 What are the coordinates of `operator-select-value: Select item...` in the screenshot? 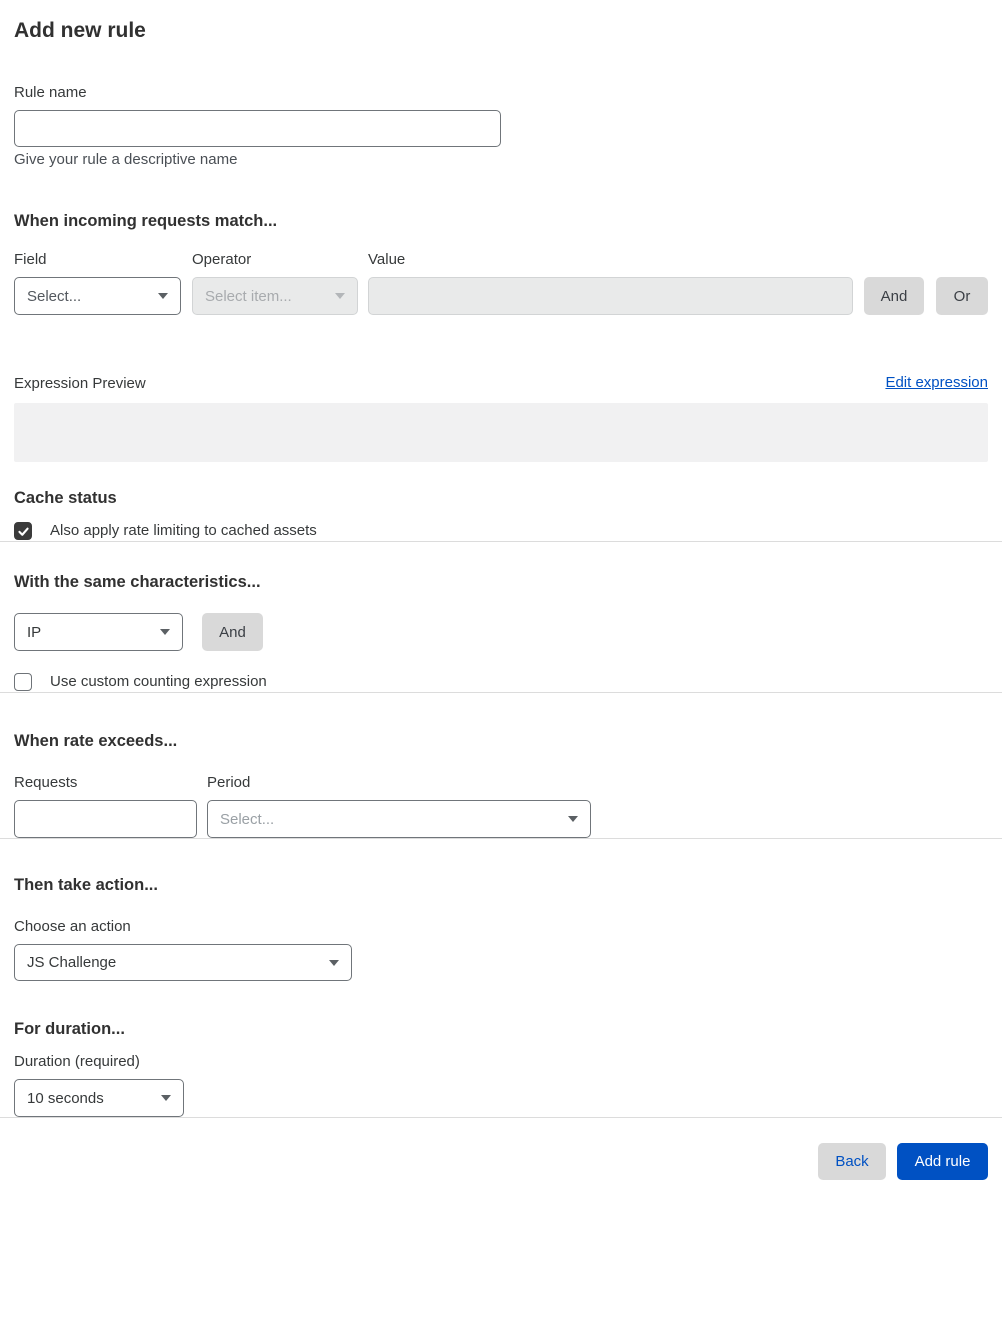 It's located at (248, 296).